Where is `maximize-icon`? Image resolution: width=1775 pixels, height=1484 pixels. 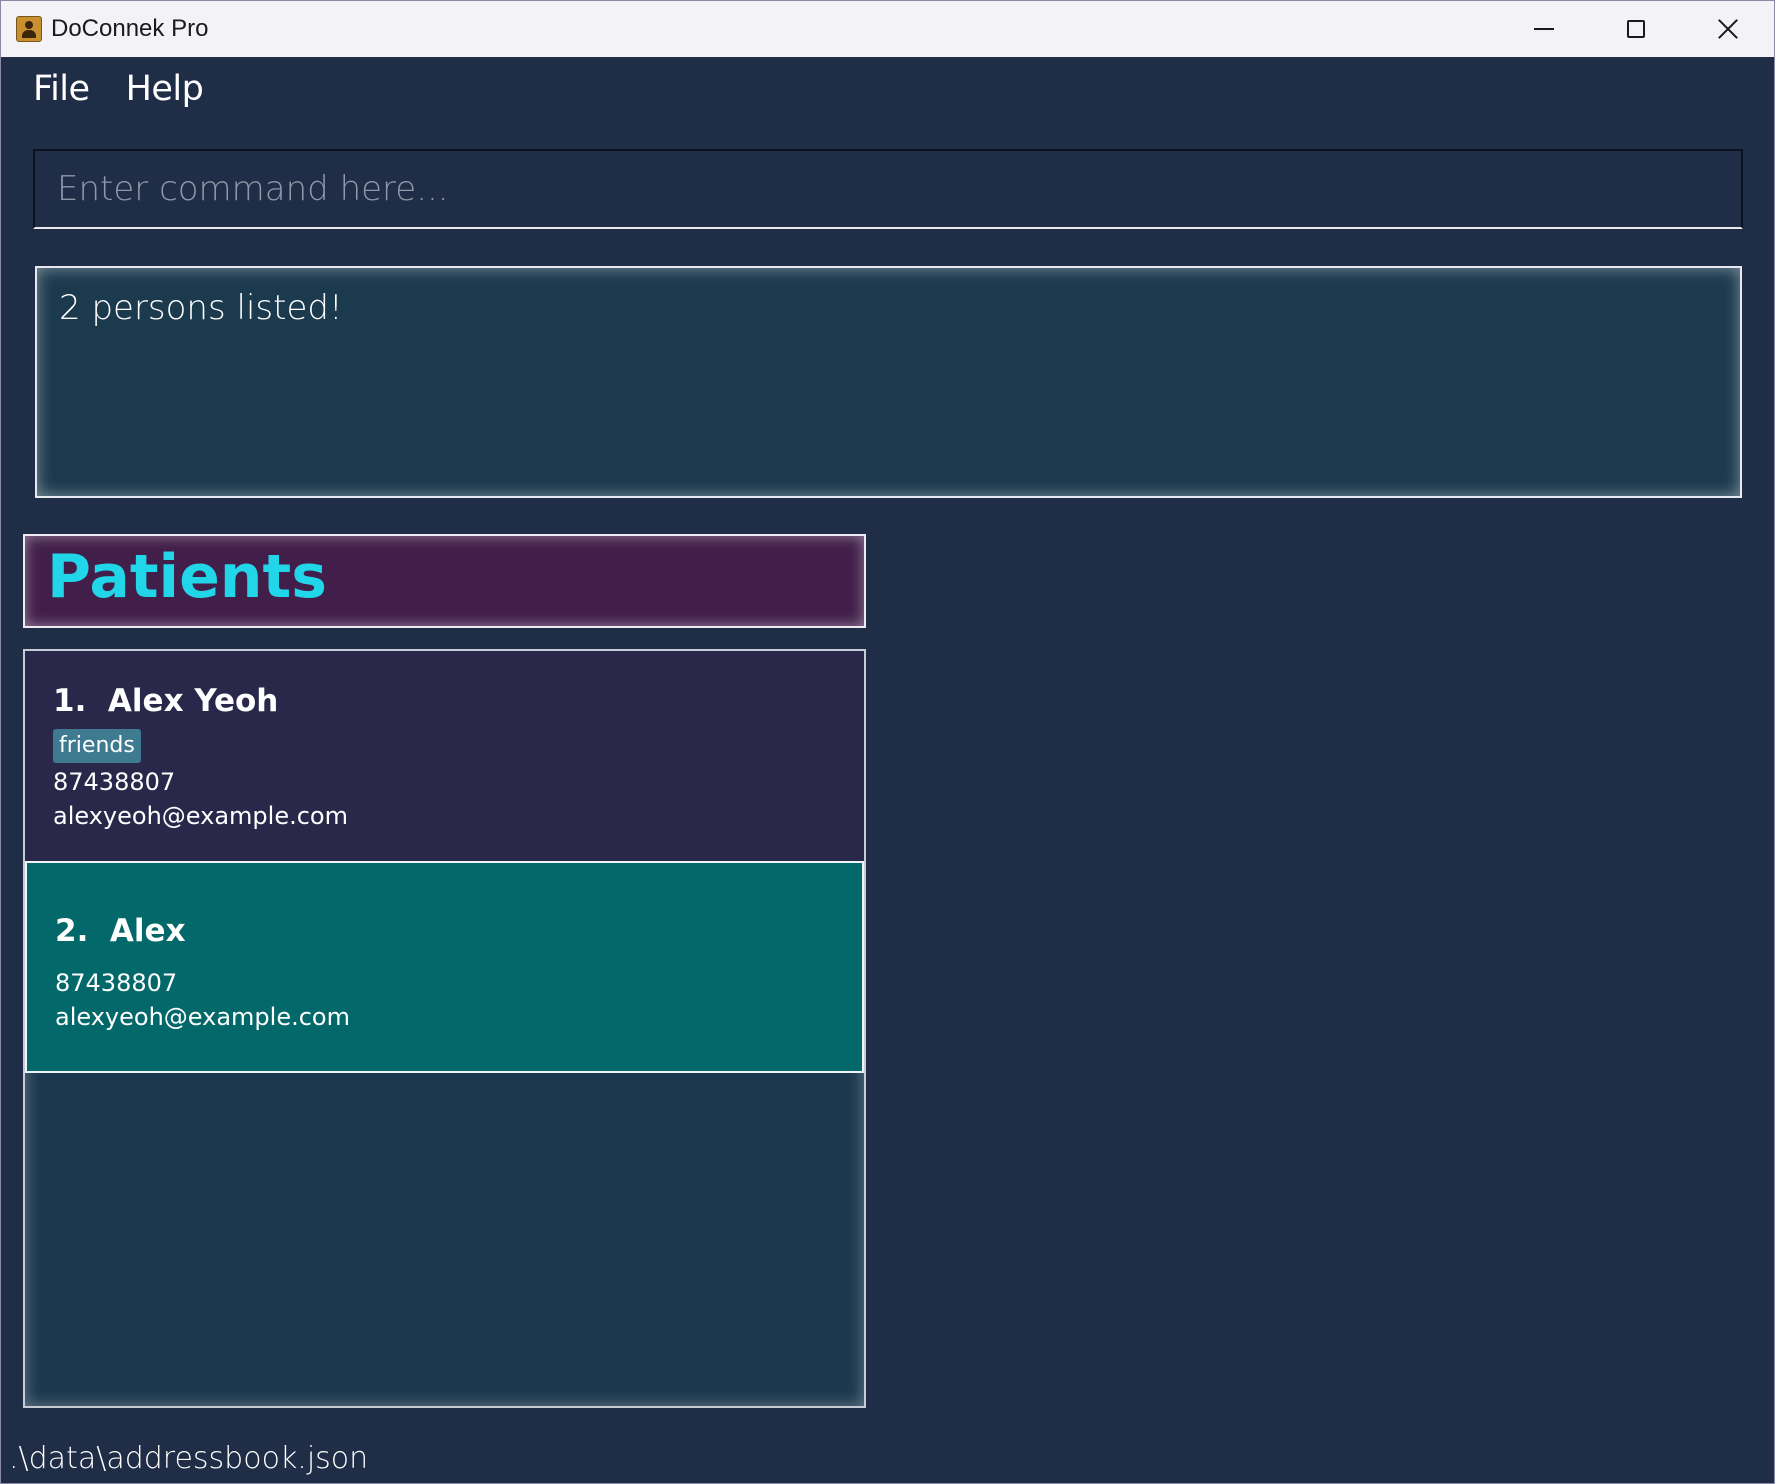
maximize-icon is located at coordinates (1636, 29).